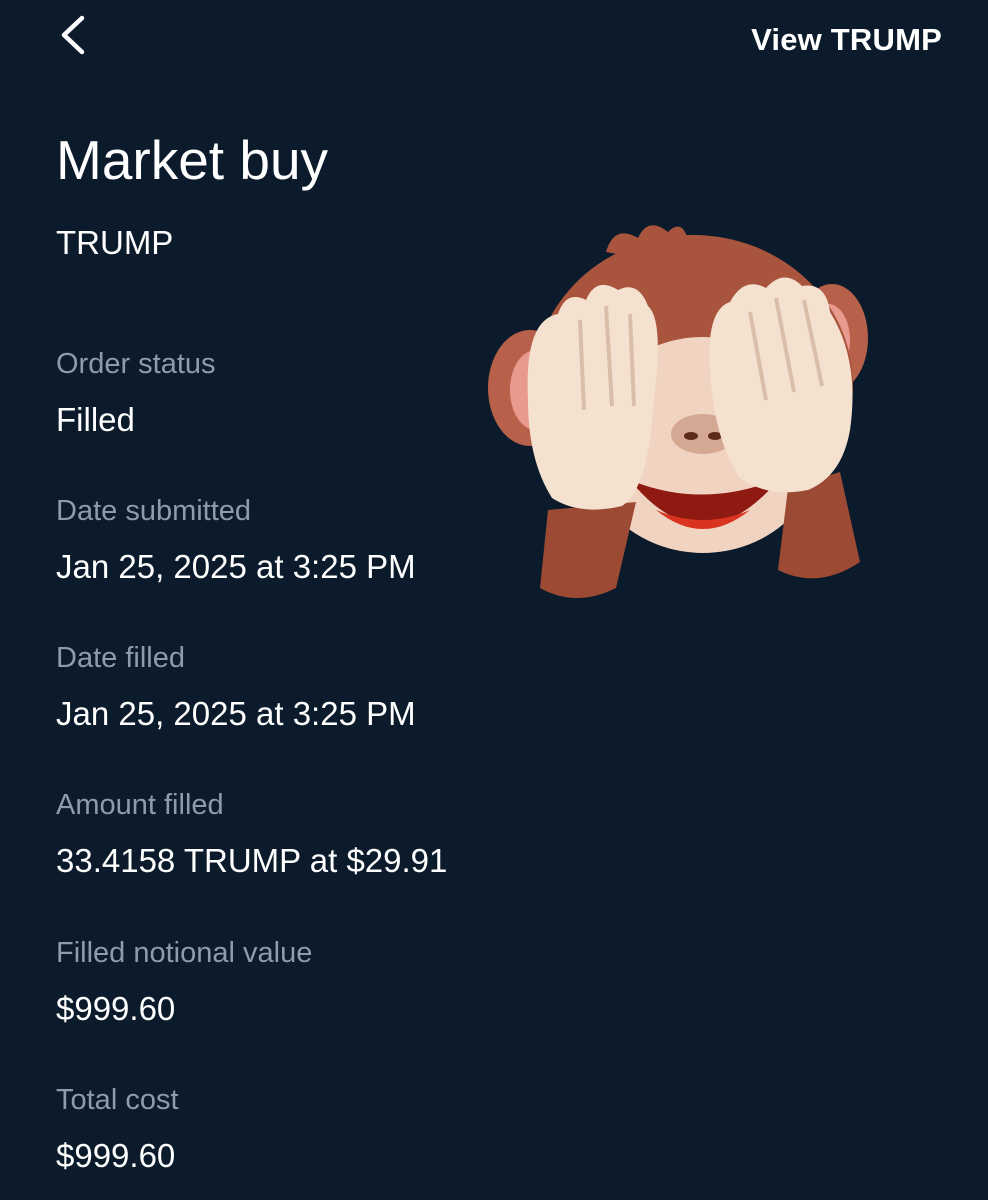 The image size is (988, 1200). What do you see at coordinates (116, 1008) in the screenshot?
I see `filled-notional-value: $999.60` at bounding box center [116, 1008].